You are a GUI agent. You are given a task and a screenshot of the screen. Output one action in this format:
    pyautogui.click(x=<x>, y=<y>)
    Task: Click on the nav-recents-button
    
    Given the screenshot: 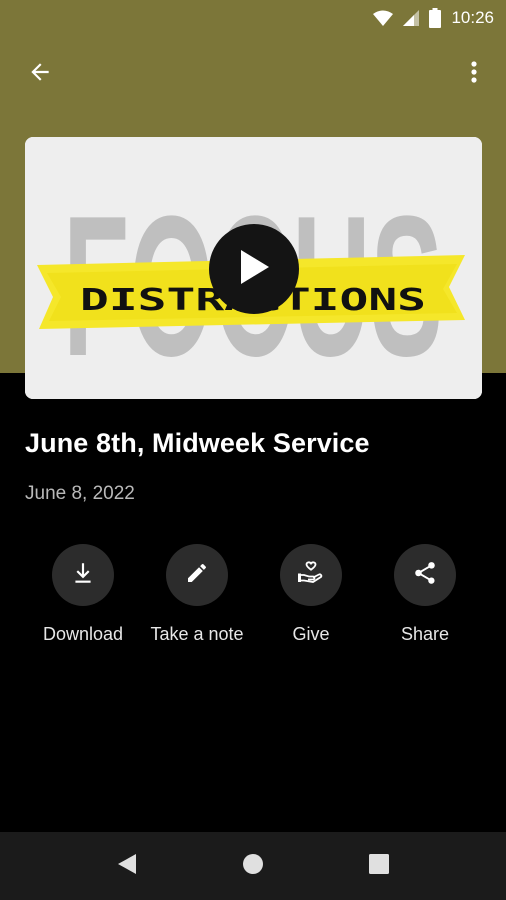 What is the action you would take?
    pyautogui.click(x=379, y=866)
    